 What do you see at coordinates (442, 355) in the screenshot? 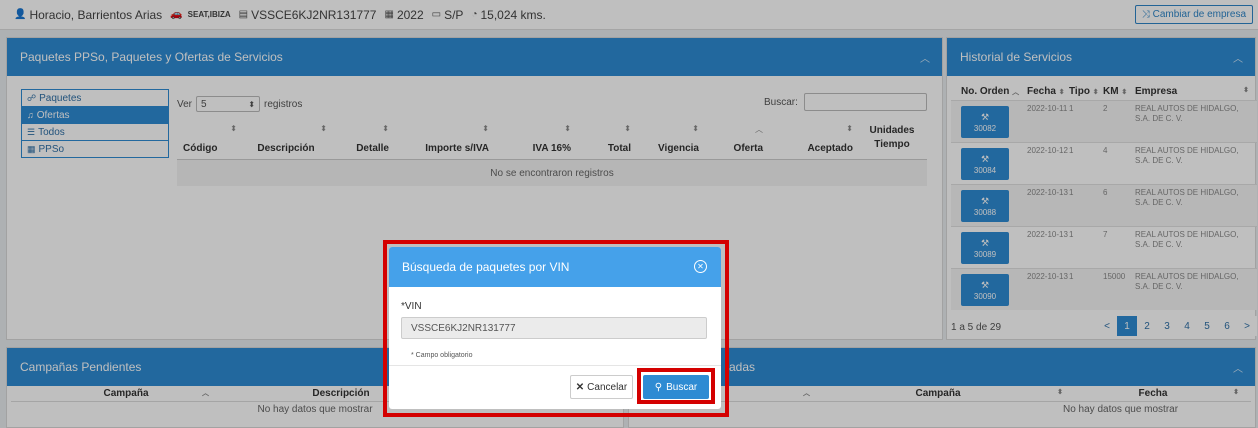
I see `required-note: * Campo obligatorio` at bounding box center [442, 355].